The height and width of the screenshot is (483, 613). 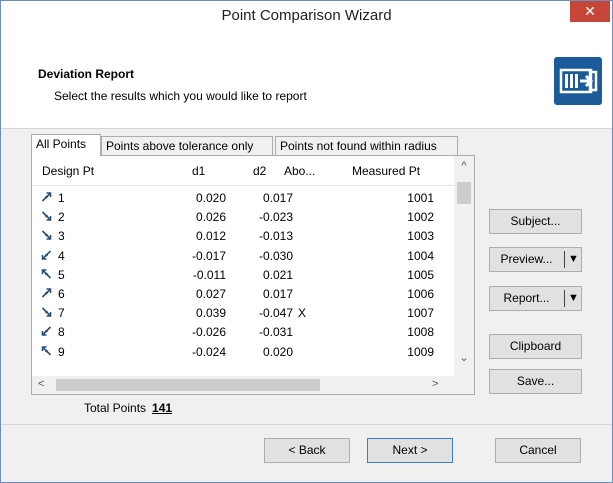 I want to click on report-dropdown-icon: ▼, so click(x=573, y=298).